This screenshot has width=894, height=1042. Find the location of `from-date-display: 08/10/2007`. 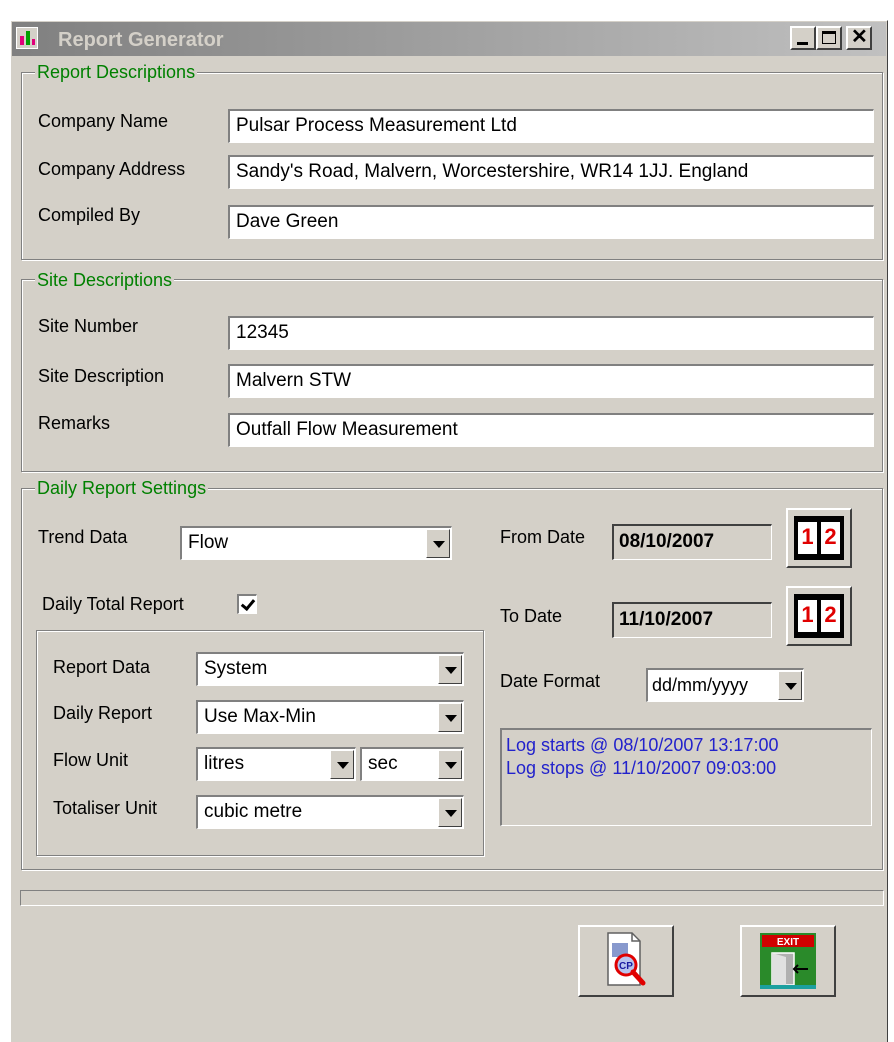

from-date-display: 08/10/2007 is located at coordinates (692, 542).